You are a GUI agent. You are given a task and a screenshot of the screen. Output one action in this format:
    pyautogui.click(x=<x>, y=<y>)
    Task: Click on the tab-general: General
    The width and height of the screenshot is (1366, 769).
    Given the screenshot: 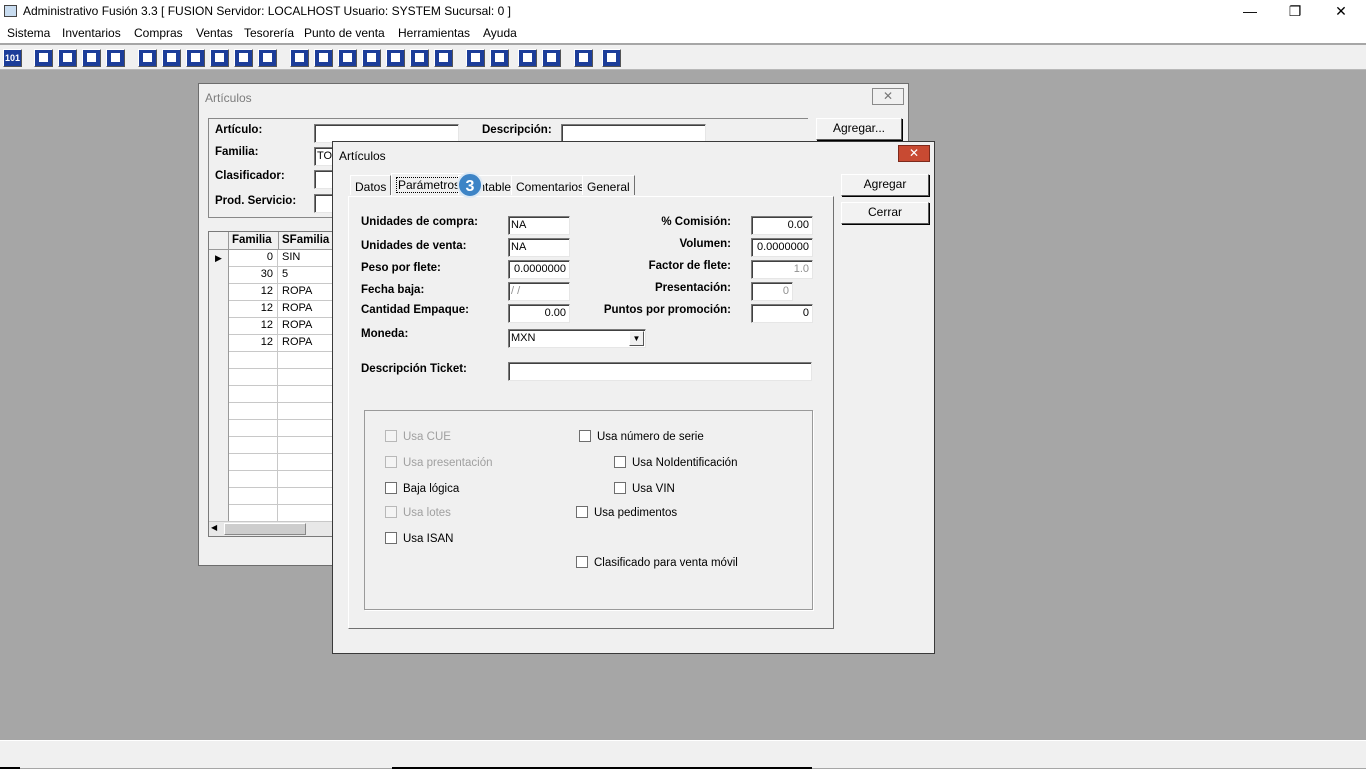 What is the action you would take?
    pyautogui.click(x=608, y=185)
    